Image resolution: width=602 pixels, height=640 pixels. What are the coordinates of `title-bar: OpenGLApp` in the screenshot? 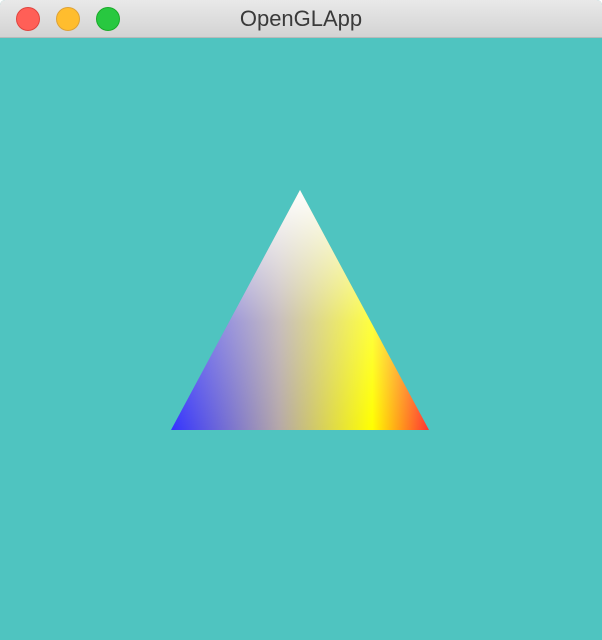 It's located at (301, 19).